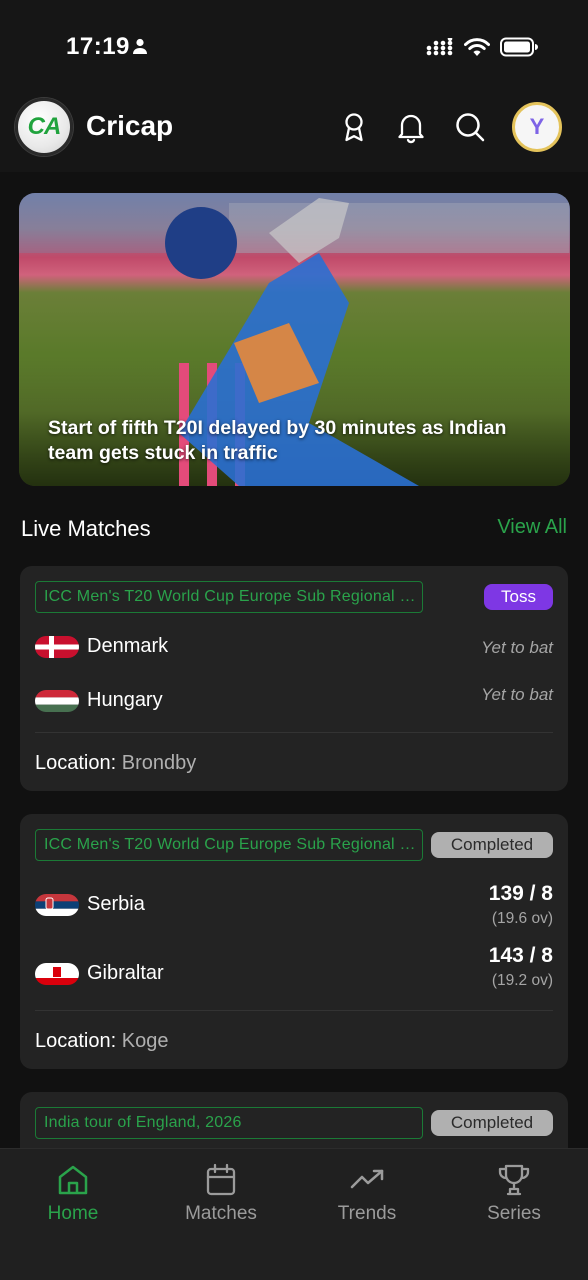 The width and height of the screenshot is (588, 1280). Describe the element at coordinates (470, 127) in the screenshot. I see `search-icon` at that location.